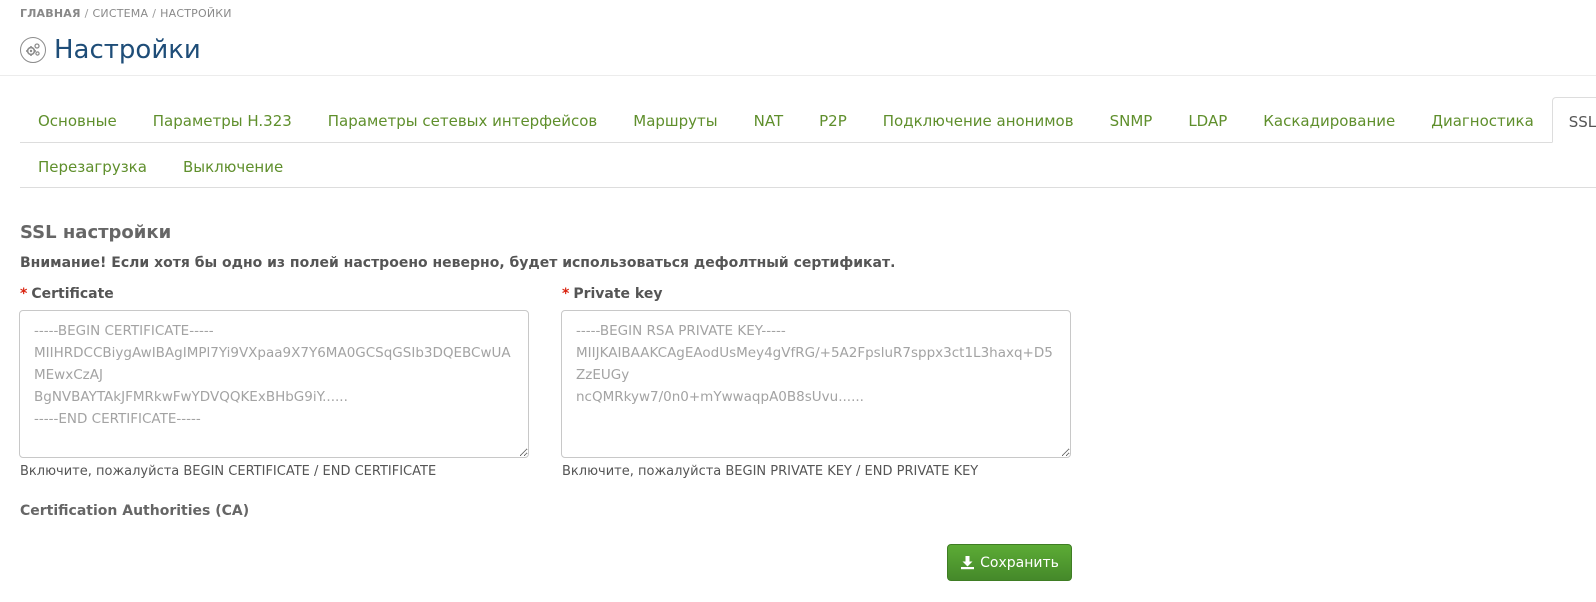 This screenshot has height=602, width=1596. What do you see at coordinates (978, 120) in the screenshot?
I see `tab-anonymous: Подключение анонимов` at bounding box center [978, 120].